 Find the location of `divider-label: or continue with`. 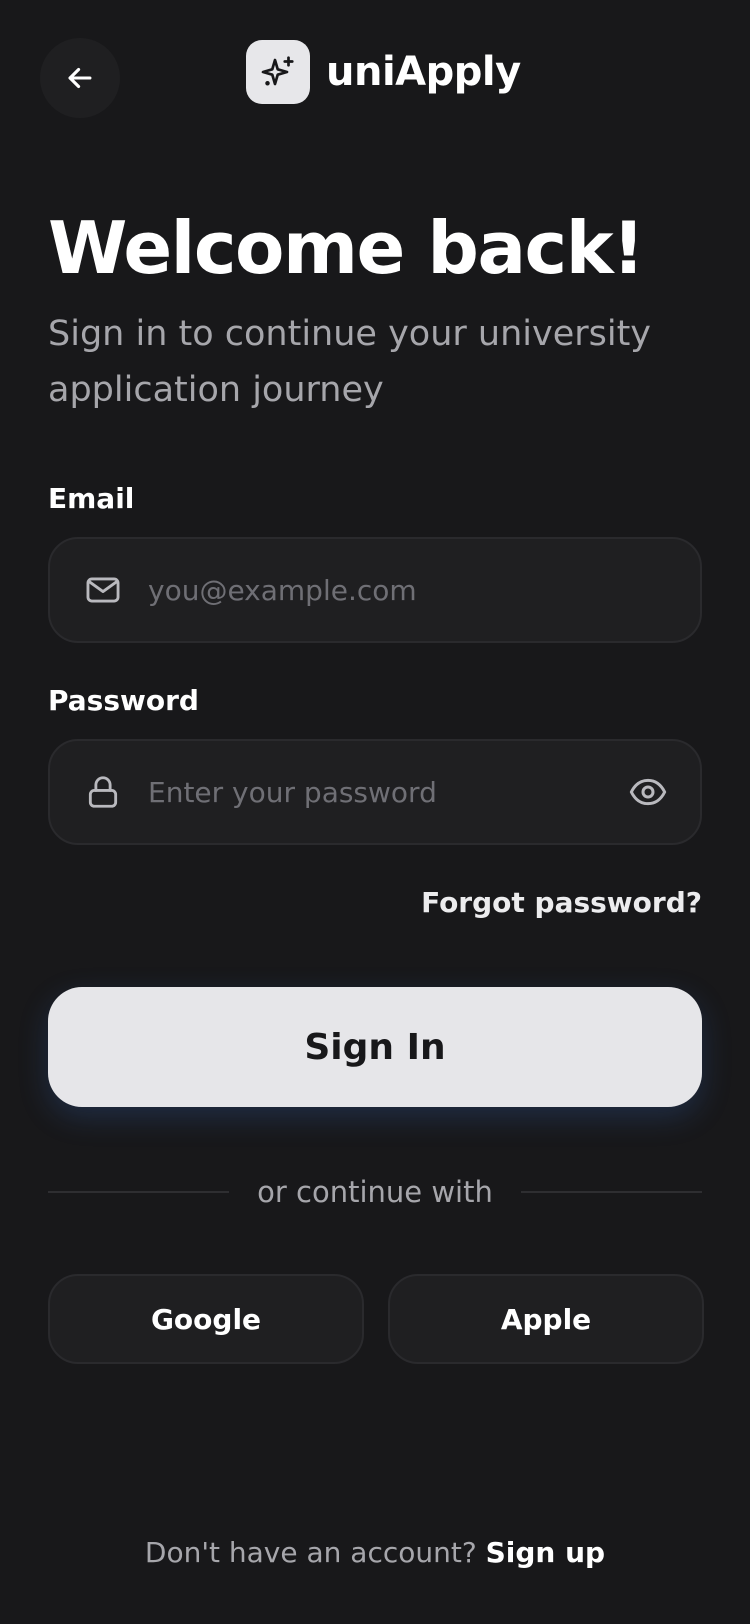

divider-label: or continue with is located at coordinates (375, 1192).